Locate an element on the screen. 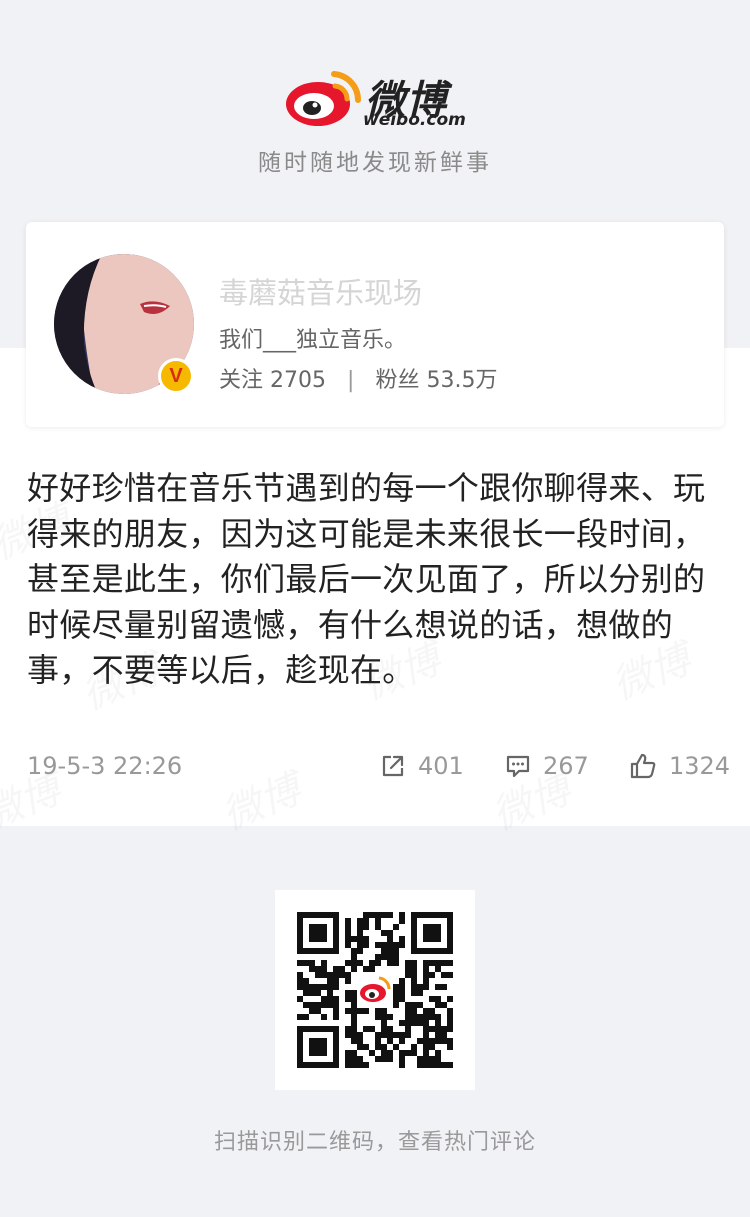  following-count: 2705 is located at coordinates (298, 380).